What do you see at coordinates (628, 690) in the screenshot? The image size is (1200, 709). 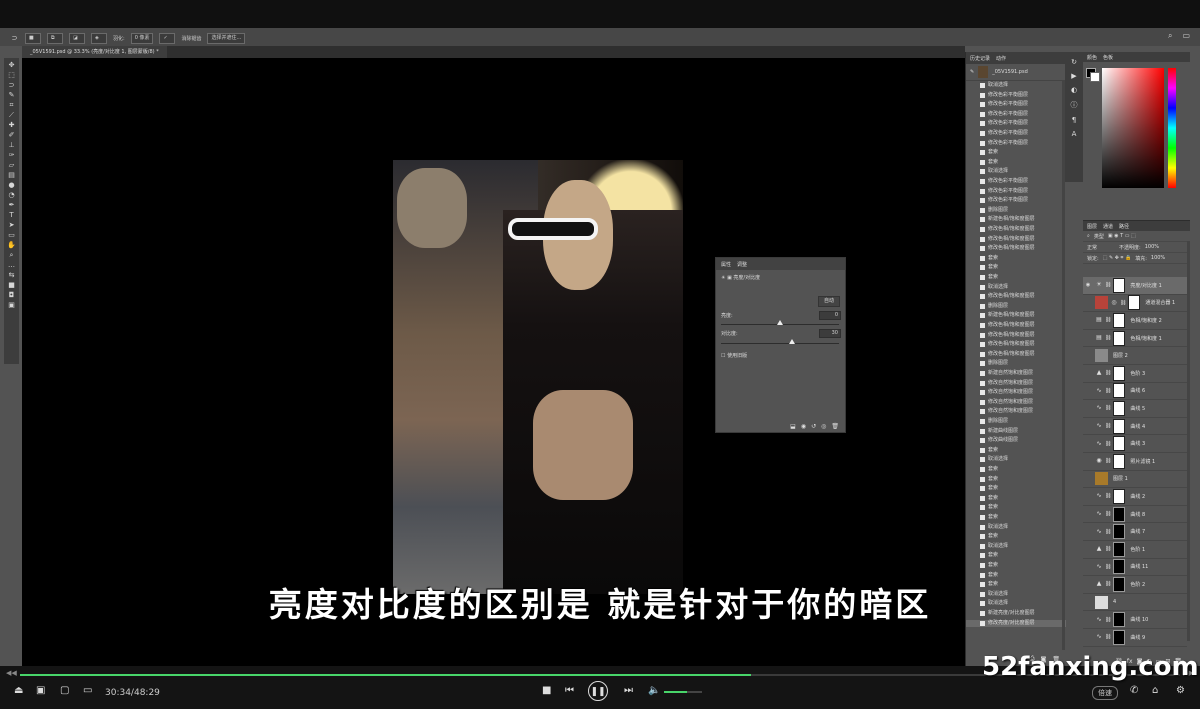 I see `next-icon: ⏭` at bounding box center [628, 690].